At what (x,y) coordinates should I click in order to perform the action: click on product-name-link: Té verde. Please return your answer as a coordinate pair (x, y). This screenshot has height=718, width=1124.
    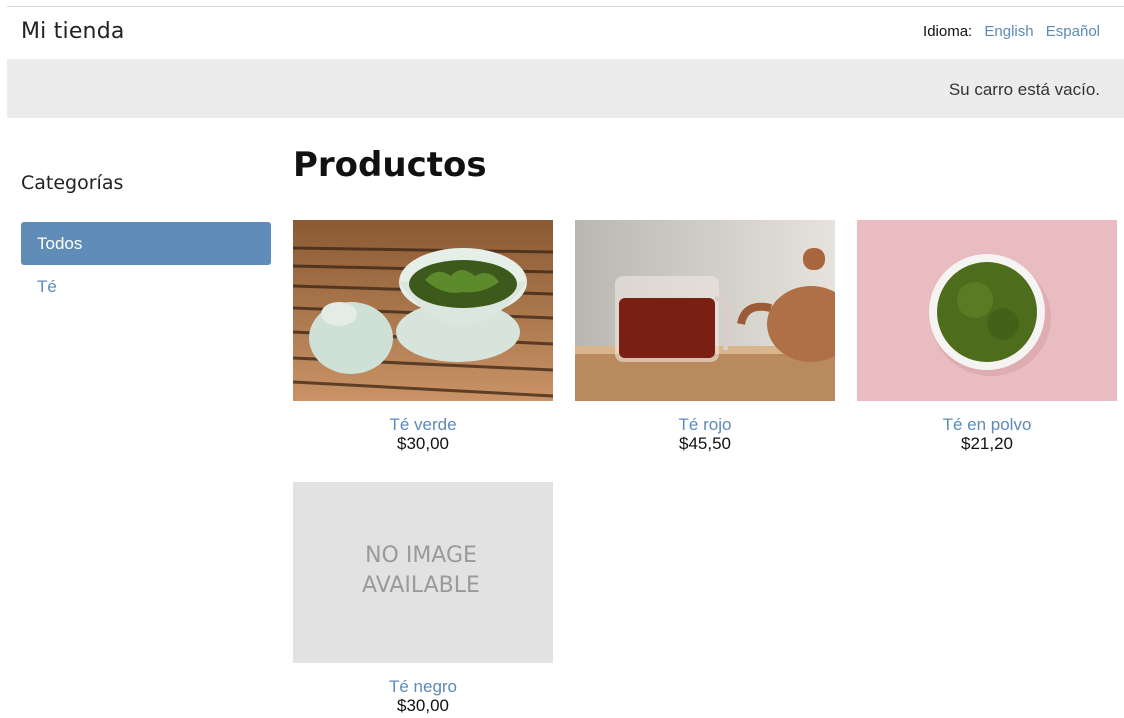
    Looking at the image, I should click on (423, 424).